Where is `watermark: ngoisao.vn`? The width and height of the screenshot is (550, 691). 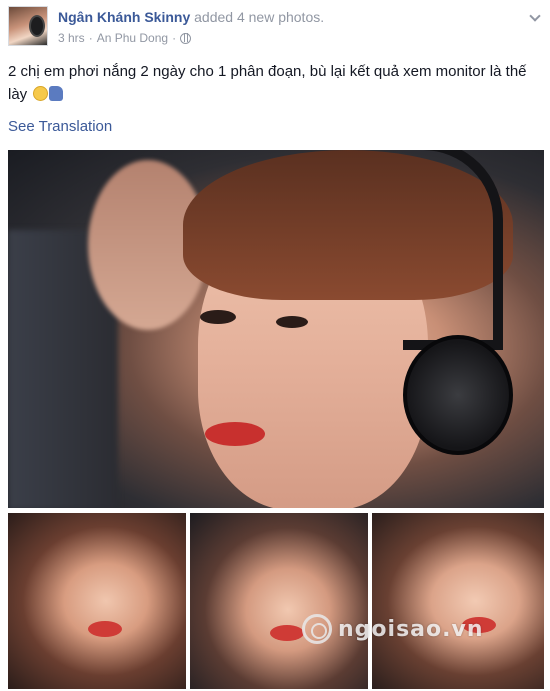 watermark: ngoisao.vn is located at coordinates (392, 629).